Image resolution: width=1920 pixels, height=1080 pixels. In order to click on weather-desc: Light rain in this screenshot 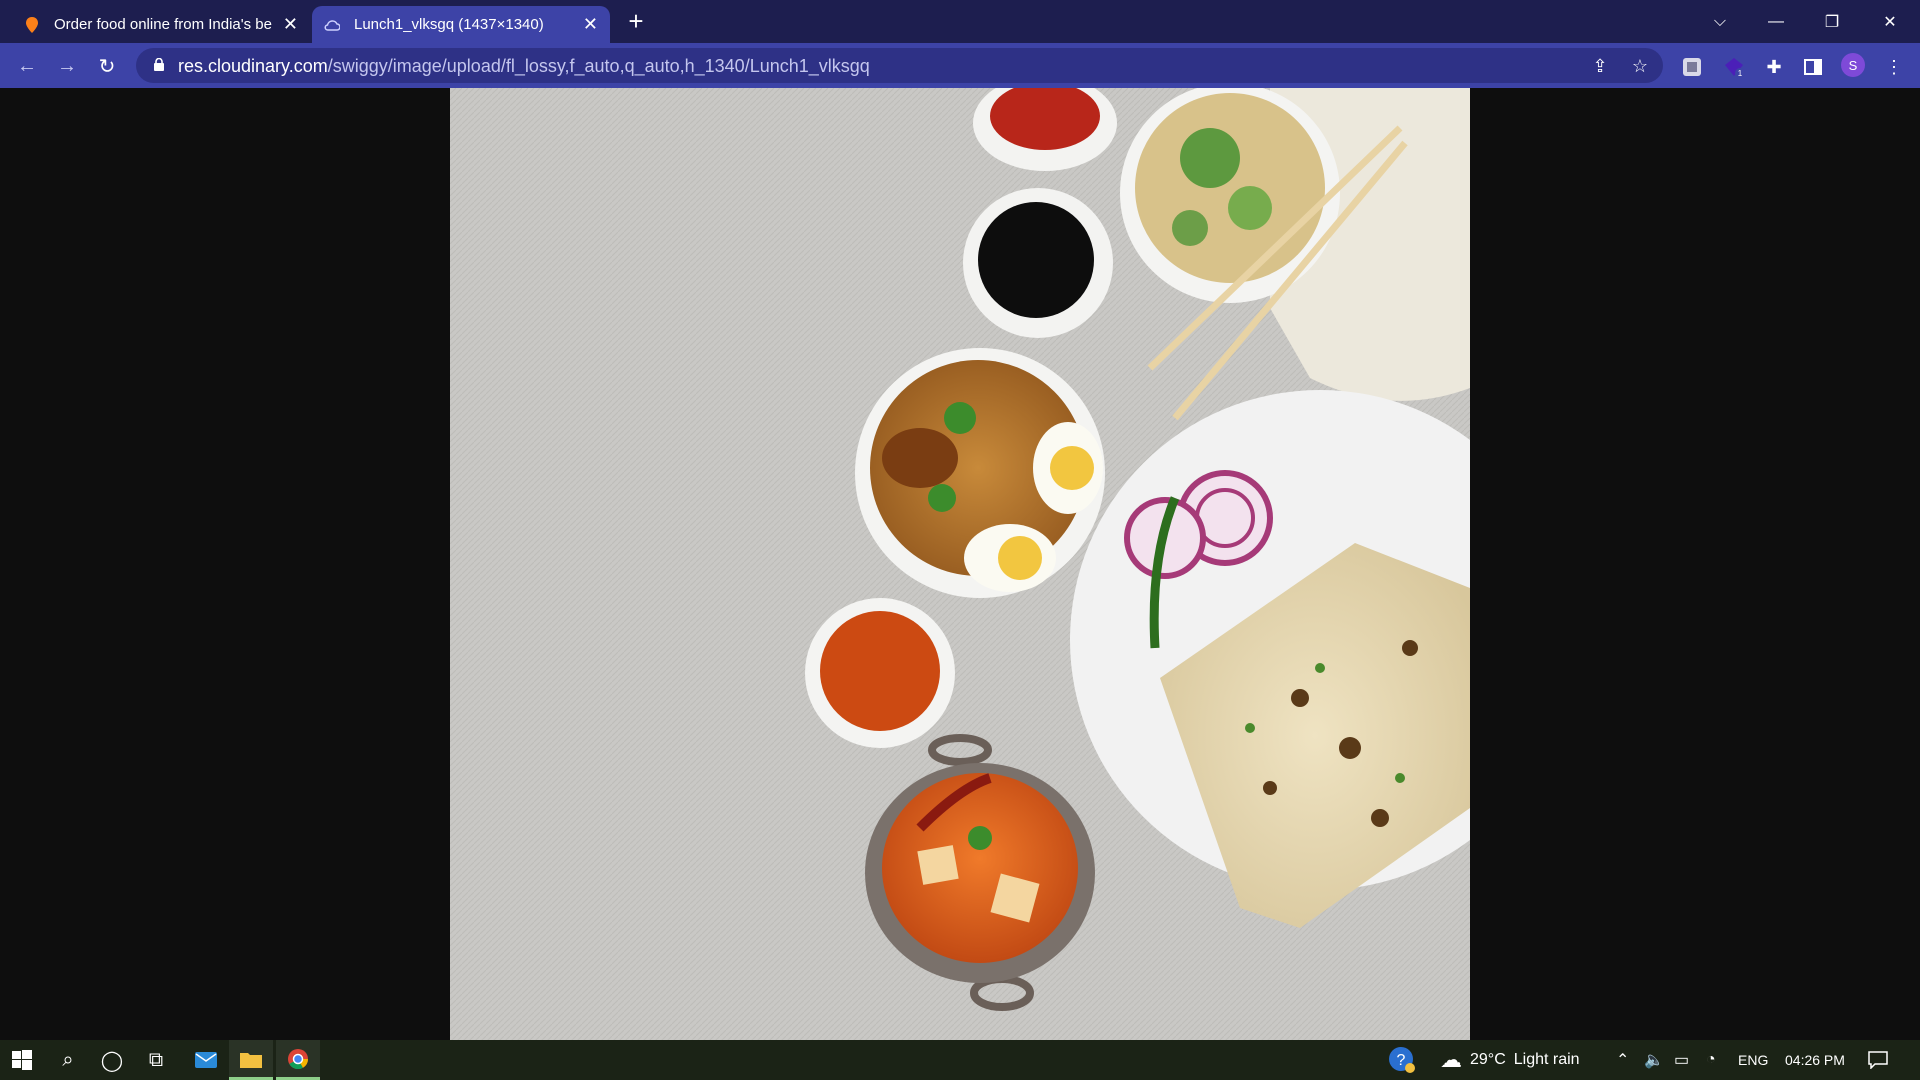, I will do `click(1546, 1059)`.